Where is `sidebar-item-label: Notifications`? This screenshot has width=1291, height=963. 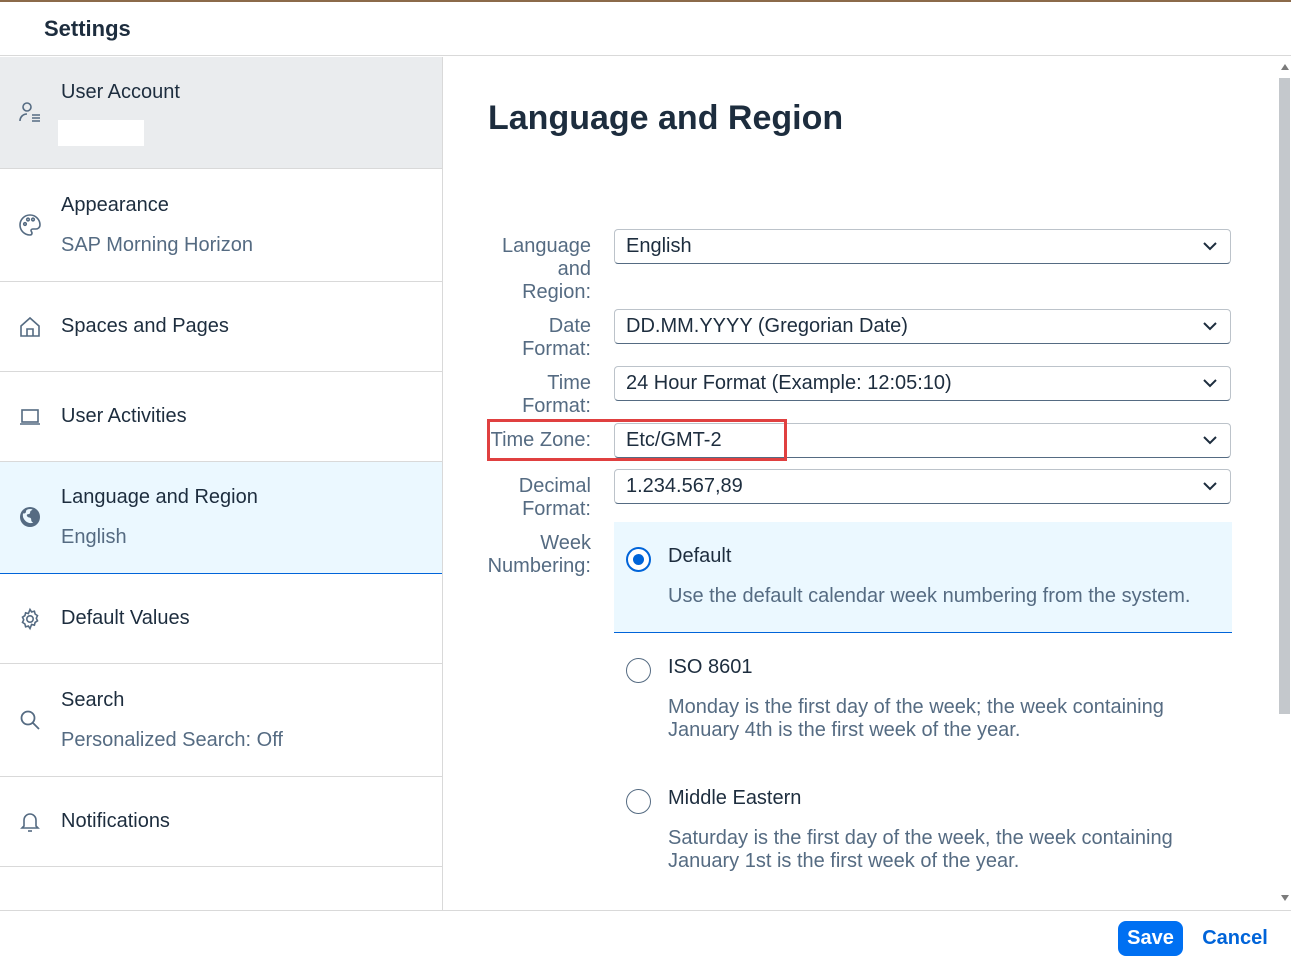
sidebar-item-label: Notifications is located at coordinates (115, 821).